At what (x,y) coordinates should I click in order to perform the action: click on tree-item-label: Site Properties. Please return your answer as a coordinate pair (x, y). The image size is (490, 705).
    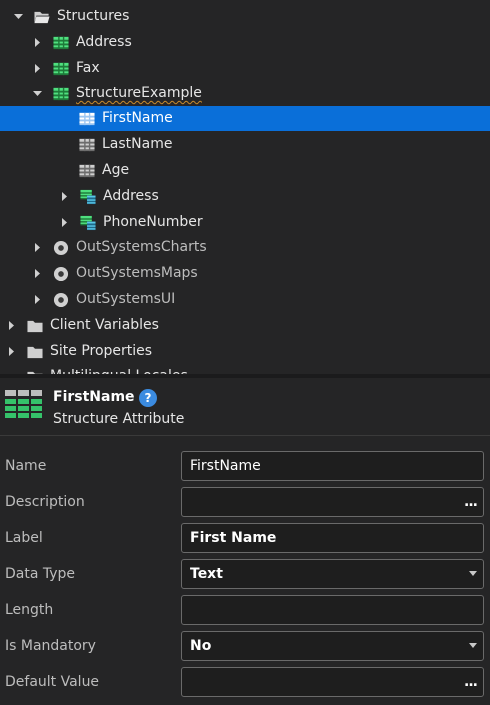
    Looking at the image, I should click on (101, 351).